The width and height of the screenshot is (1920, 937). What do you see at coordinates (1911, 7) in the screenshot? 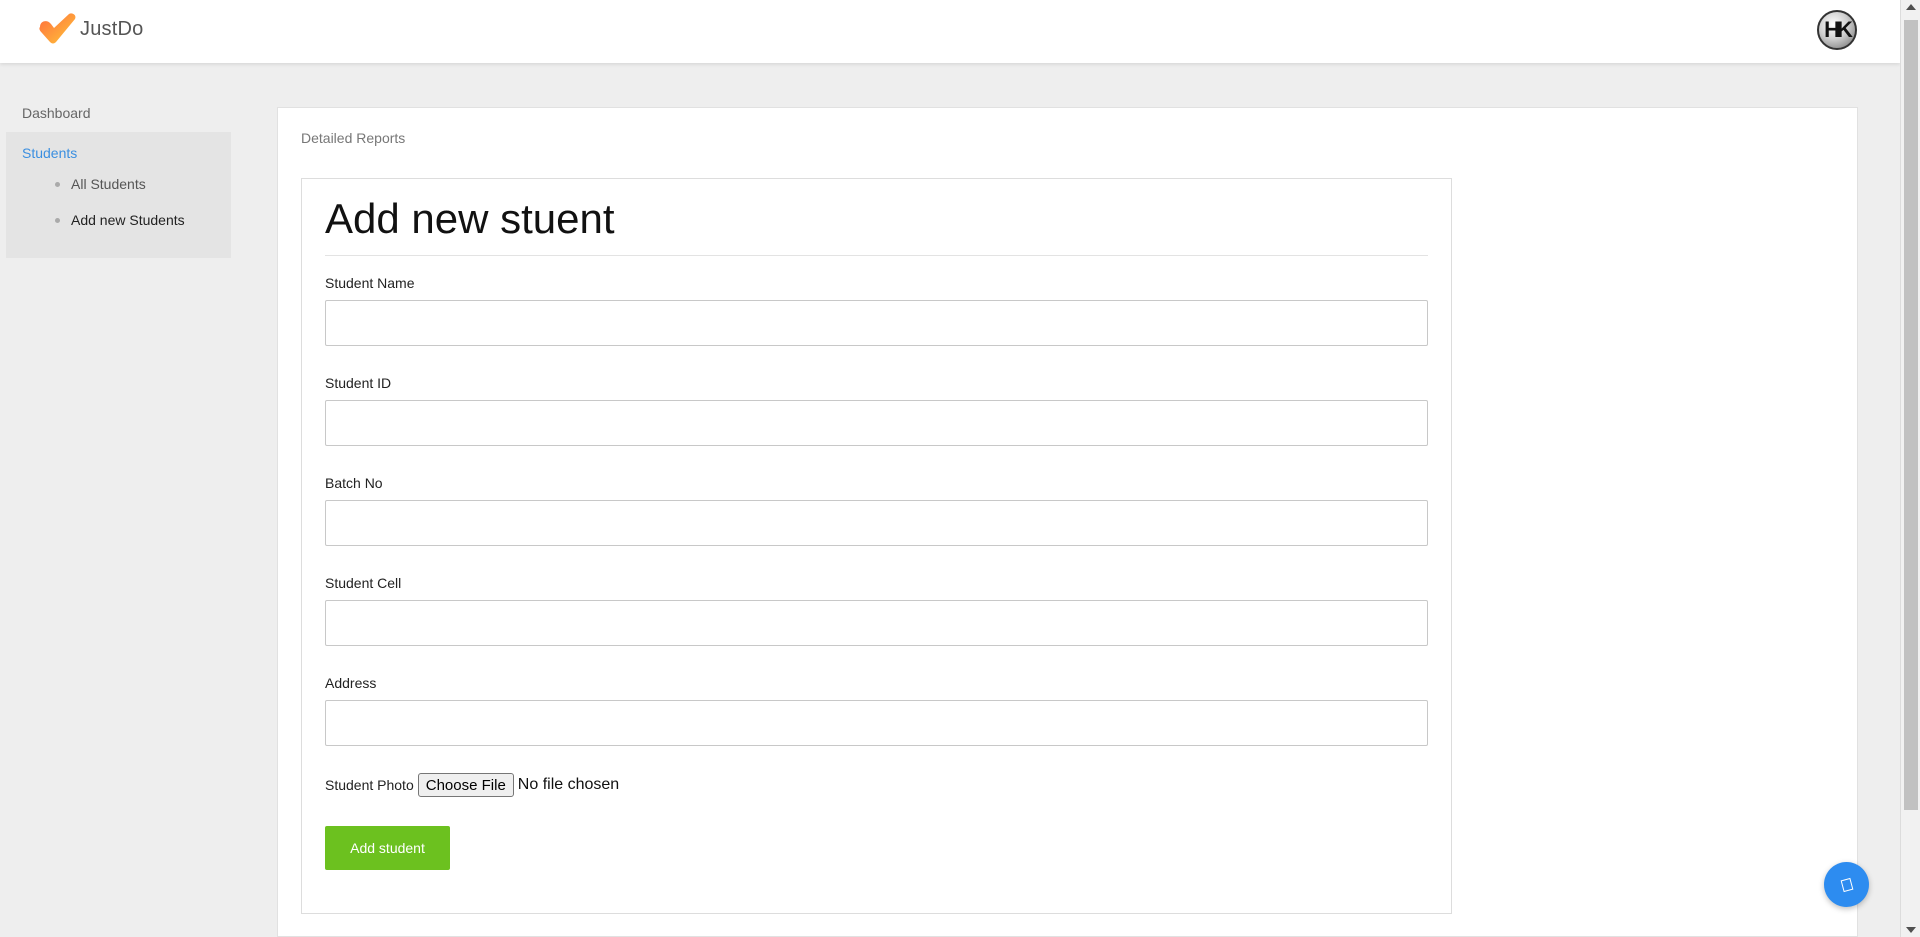
I see `scroll-up-icon` at bounding box center [1911, 7].